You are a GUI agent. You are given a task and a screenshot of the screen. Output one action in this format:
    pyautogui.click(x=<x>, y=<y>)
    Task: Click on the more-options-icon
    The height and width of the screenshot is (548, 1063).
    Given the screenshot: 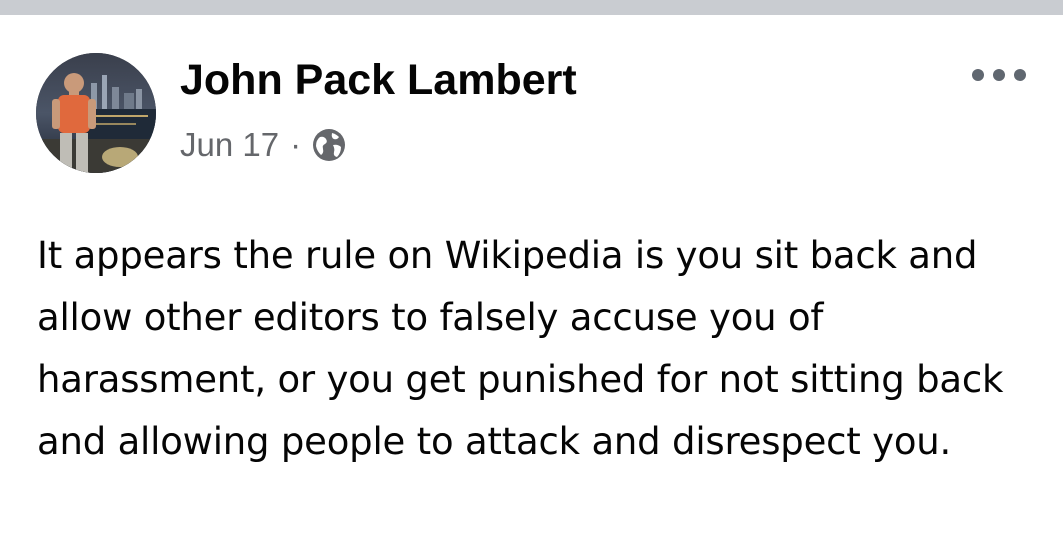 What is the action you would take?
    pyautogui.click(x=999, y=75)
    